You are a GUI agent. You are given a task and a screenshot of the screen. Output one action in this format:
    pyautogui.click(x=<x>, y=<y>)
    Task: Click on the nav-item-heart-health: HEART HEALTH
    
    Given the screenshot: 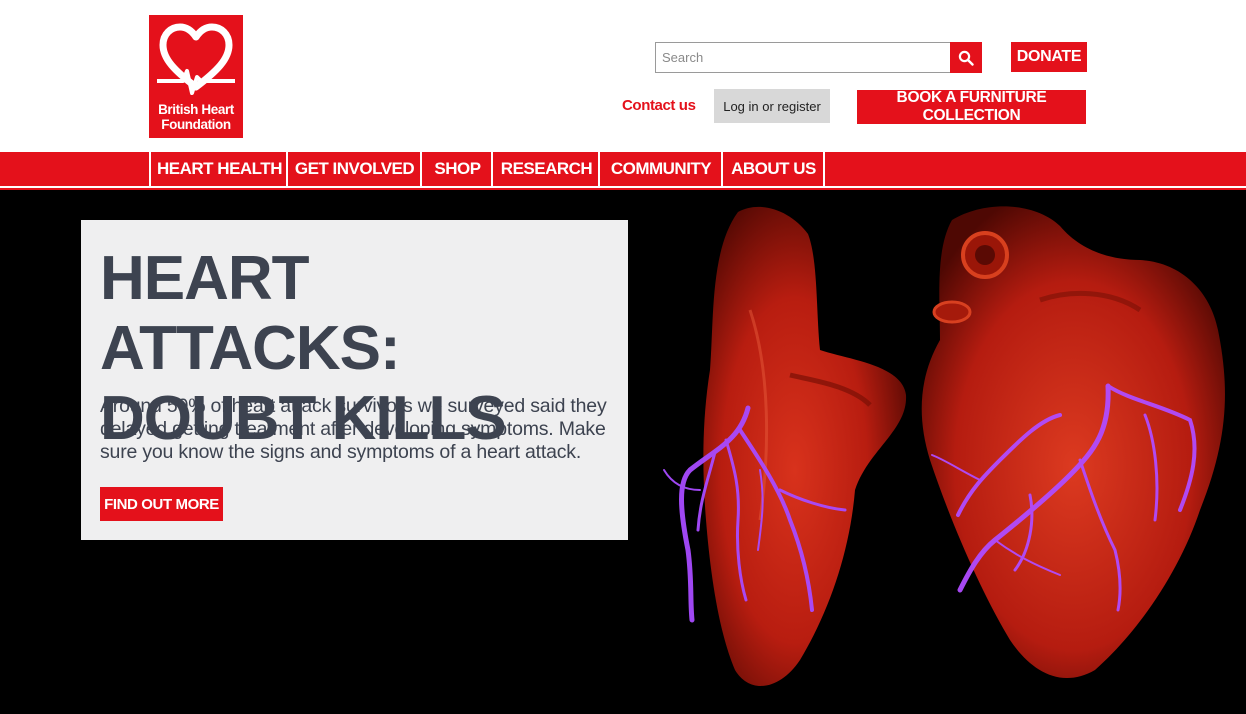 What is the action you would take?
    pyautogui.click(x=218, y=169)
    